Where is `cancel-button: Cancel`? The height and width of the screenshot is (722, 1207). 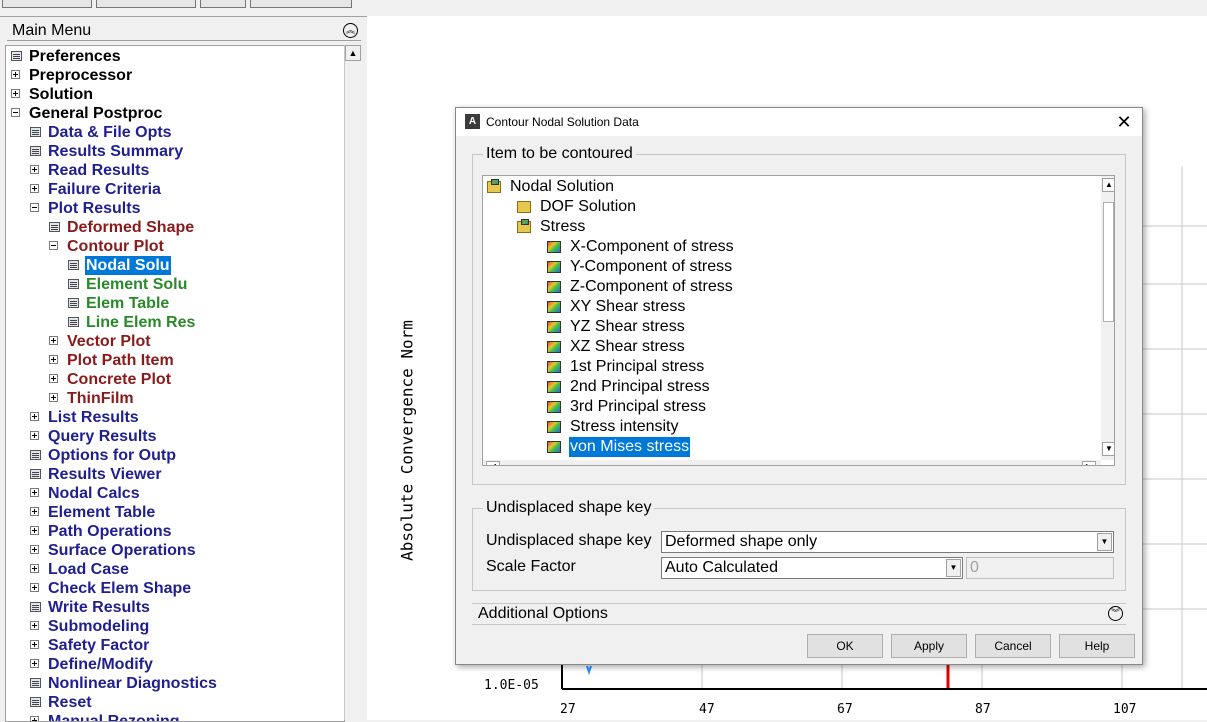
cancel-button: Cancel is located at coordinates (1013, 646).